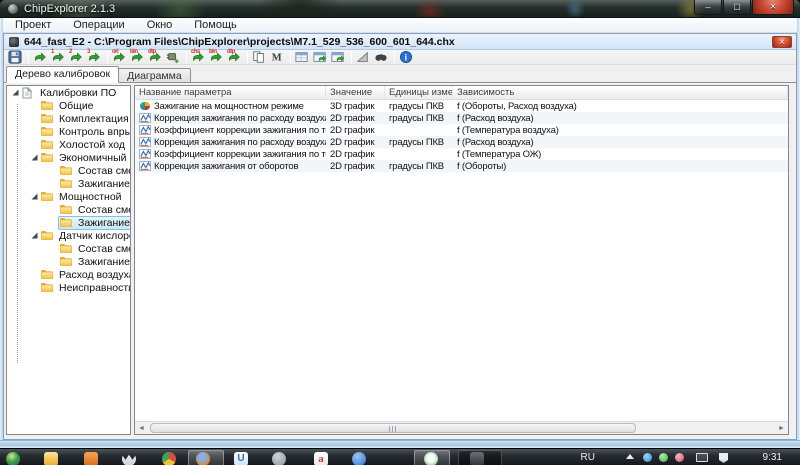  Describe the element at coordinates (781, 428) in the screenshot. I see `scroll-right-arrow-icon: ►` at that location.